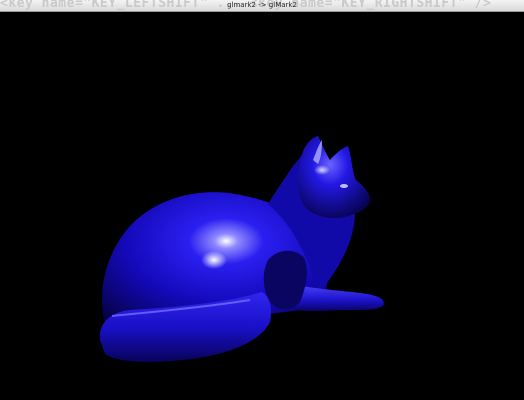  I want to click on cat-back-leg, so click(285, 280).